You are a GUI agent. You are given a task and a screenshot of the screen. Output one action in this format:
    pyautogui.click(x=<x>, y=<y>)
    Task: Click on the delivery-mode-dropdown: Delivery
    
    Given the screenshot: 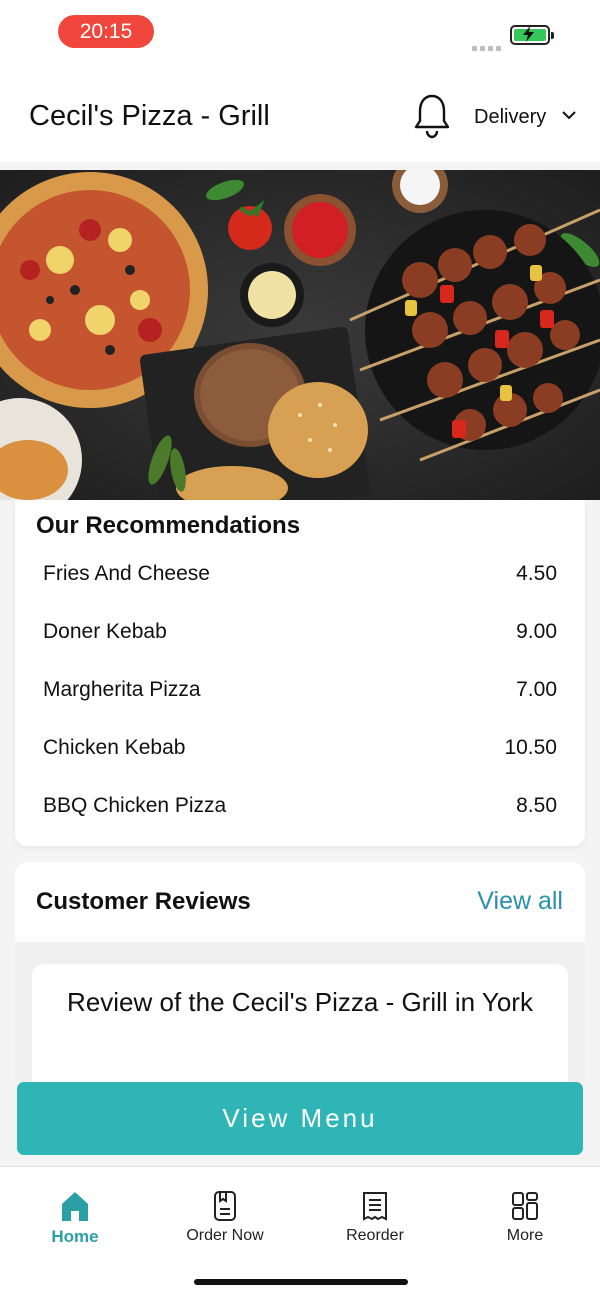 What is the action you would take?
    pyautogui.click(x=525, y=117)
    